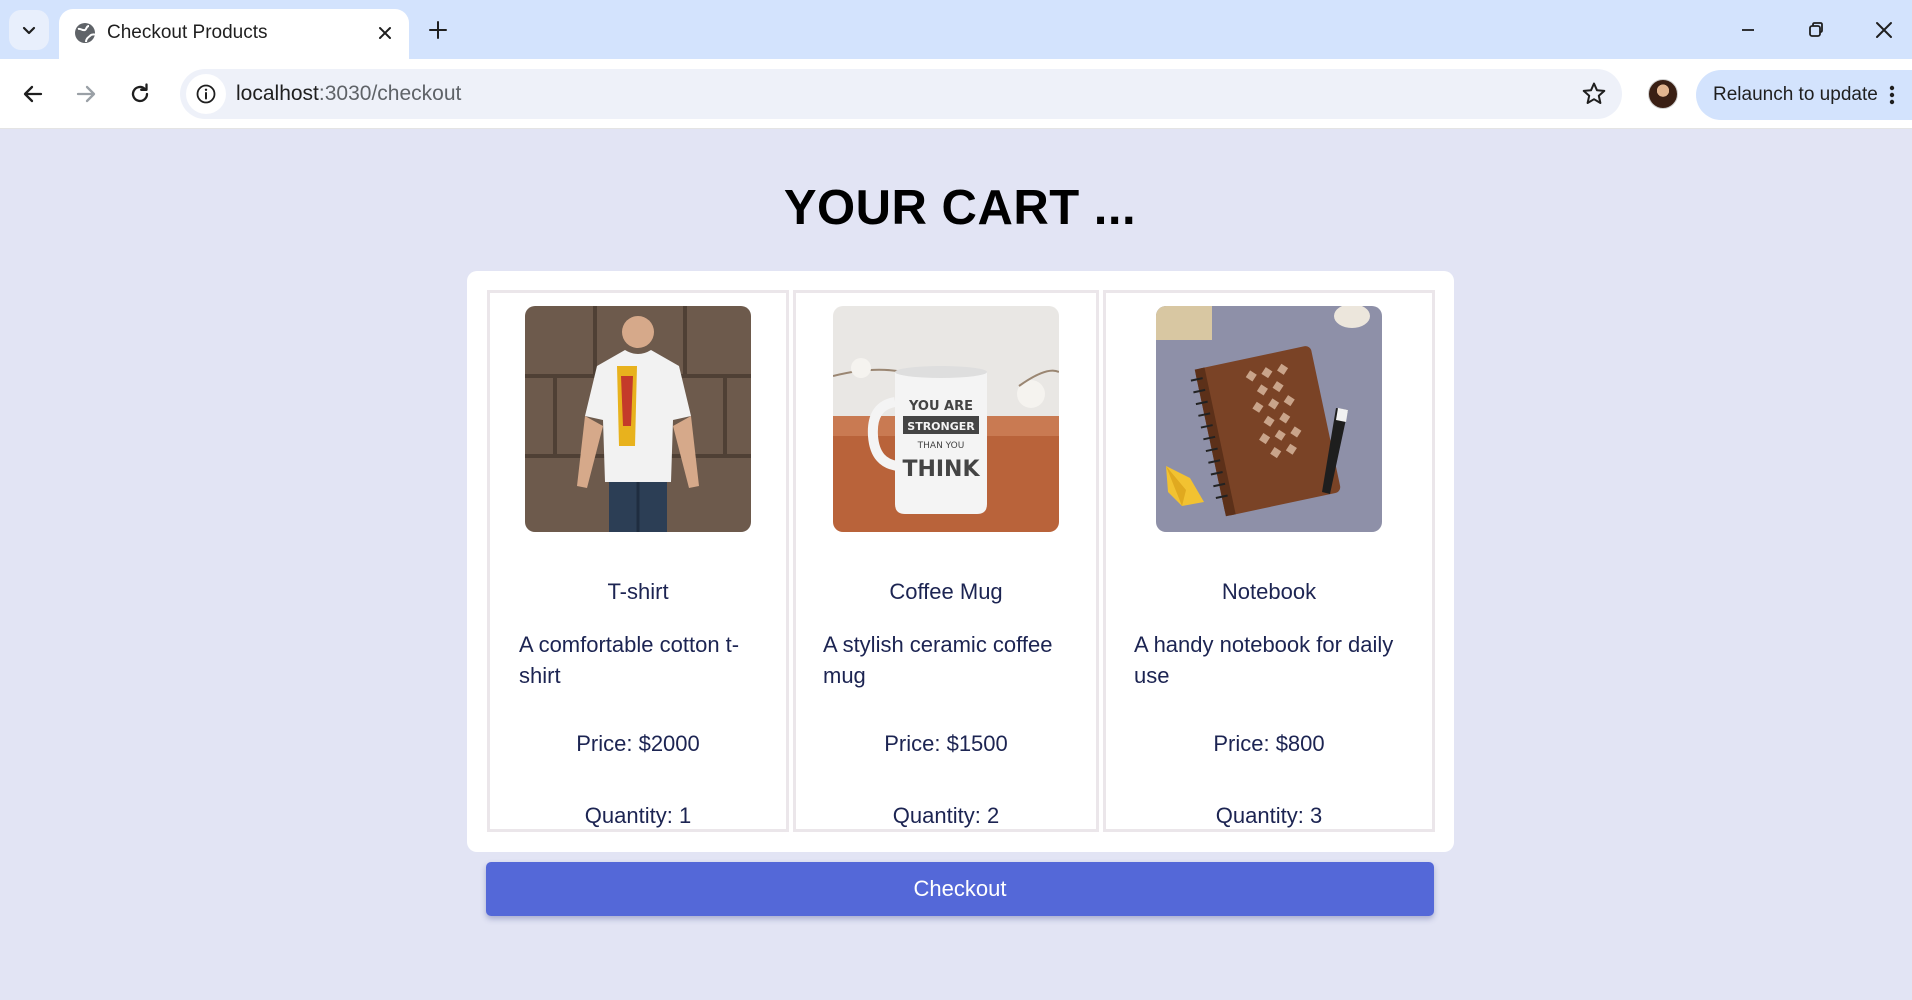  I want to click on reload-icon, so click(140, 93).